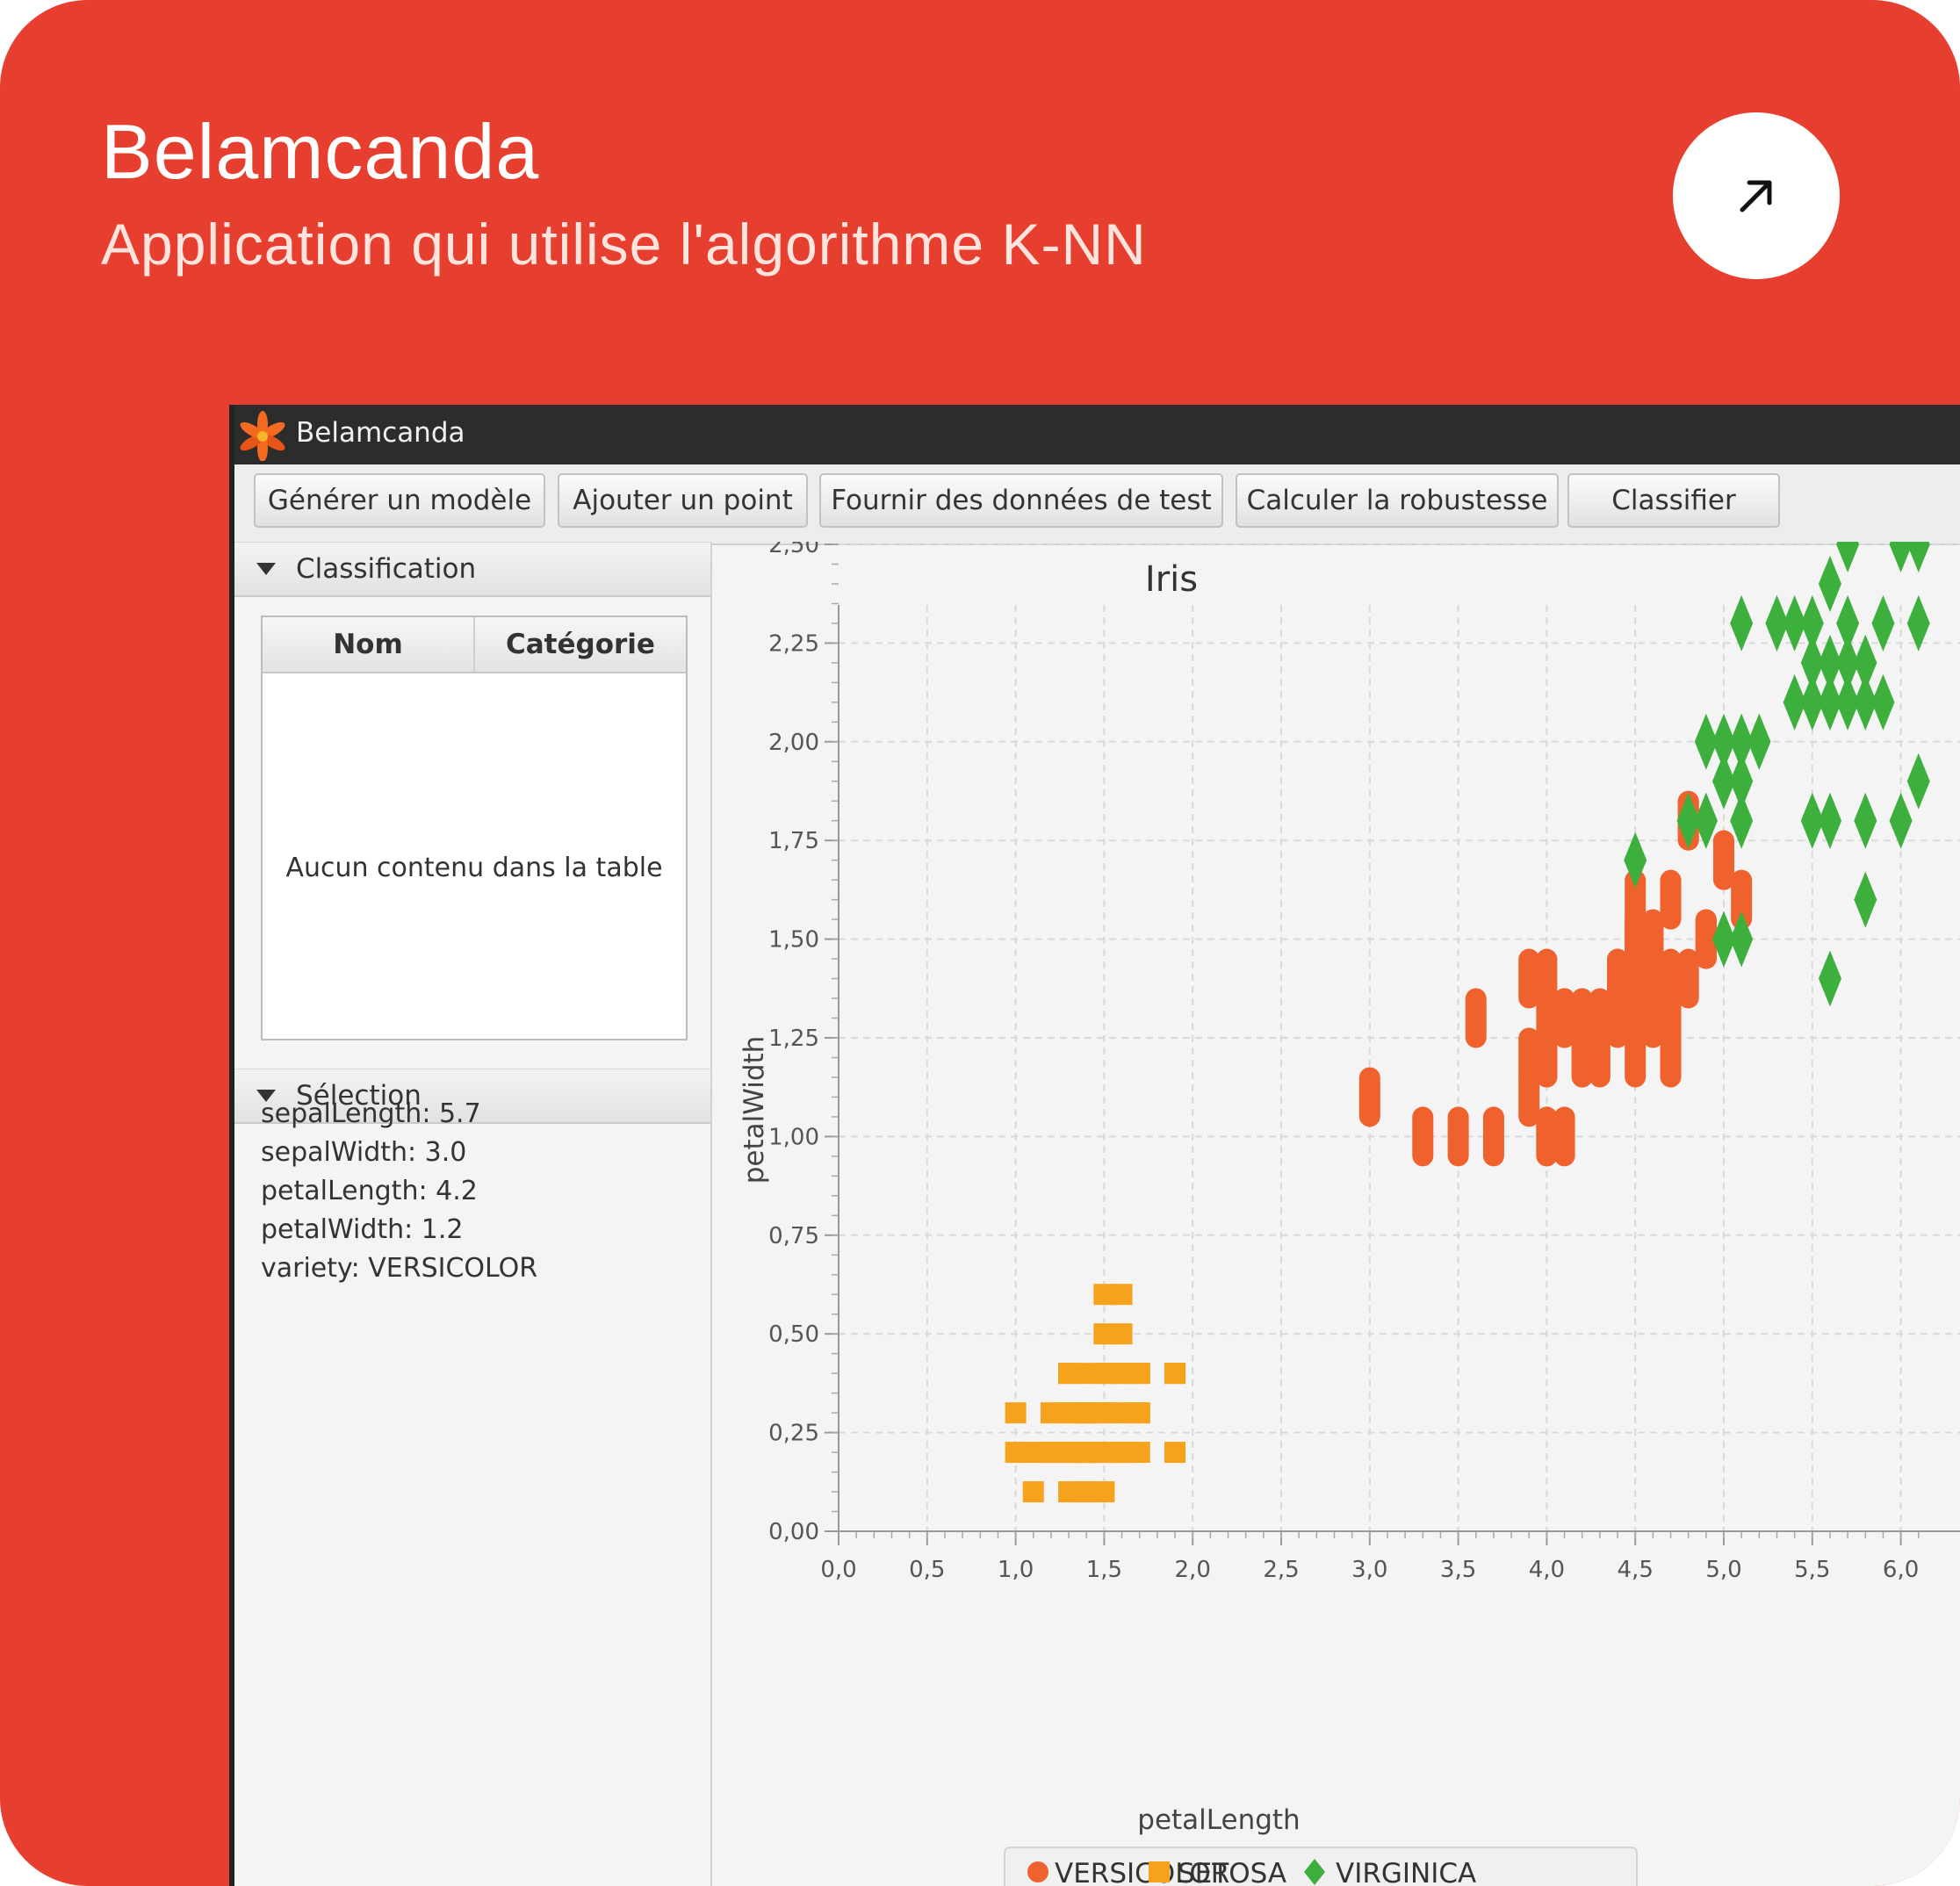 This screenshot has height=1886, width=1960. What do you see at coordinates (369, 644) in the screenshot?
I see `column-header-name: Nom` at bounding box center [369, 644].